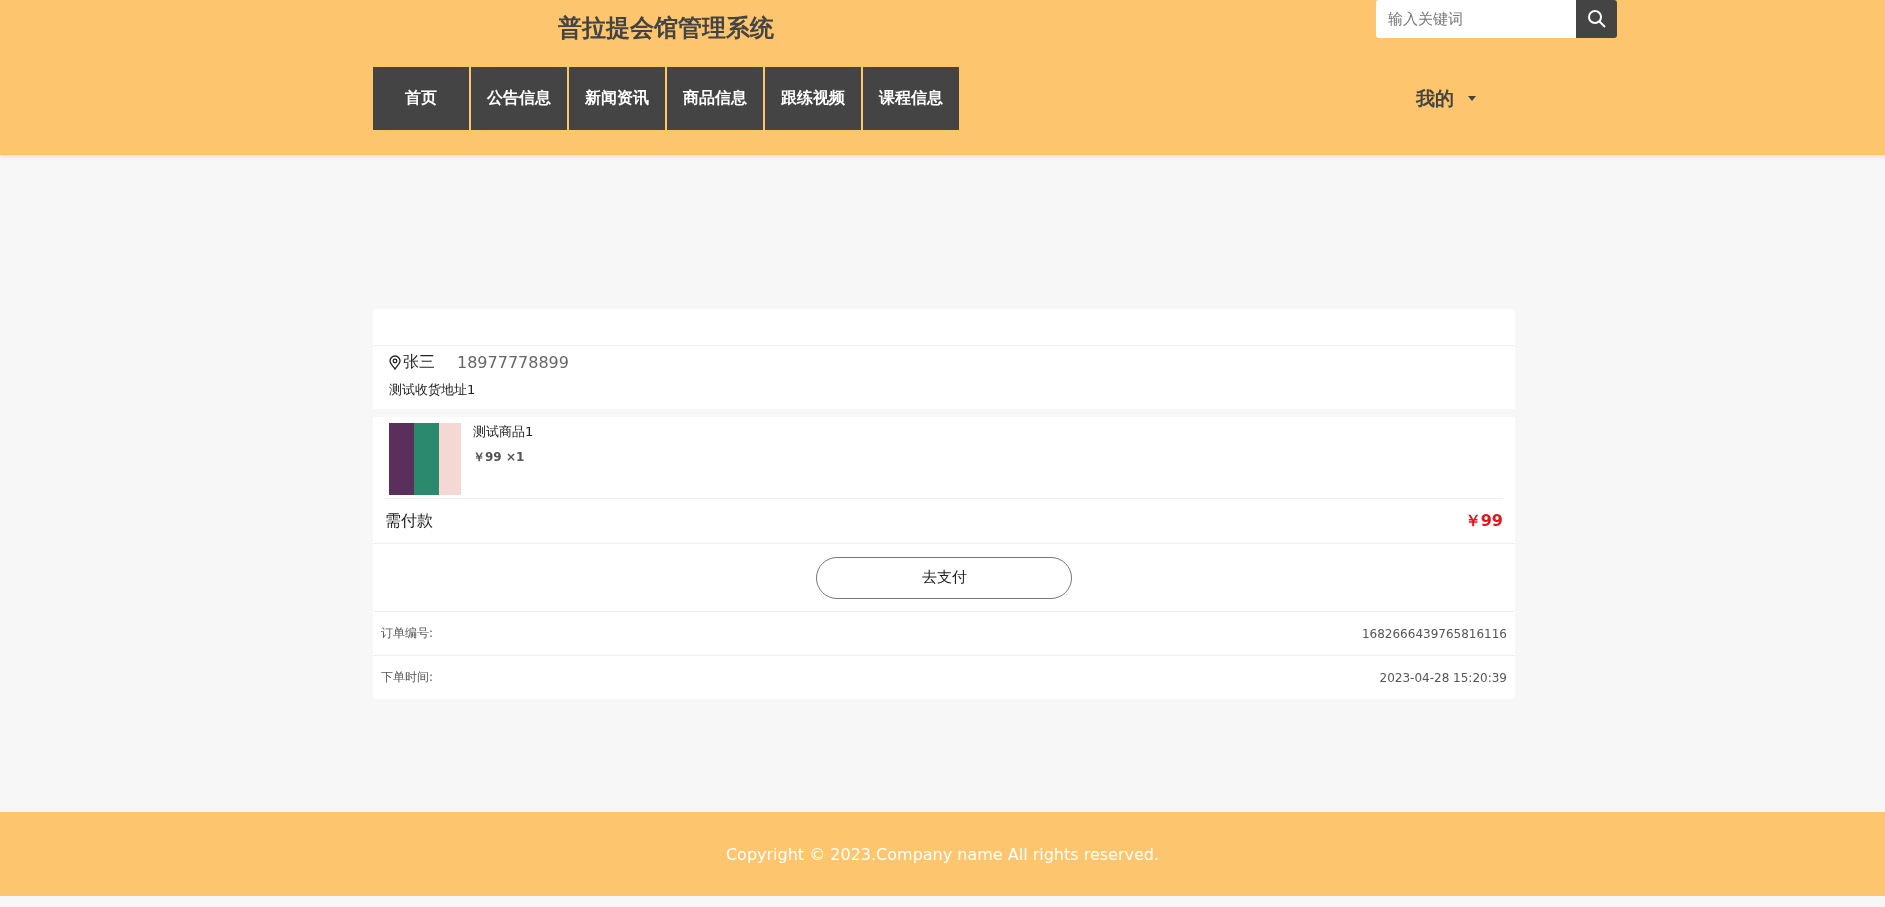 Image resolution: width=1885 pixels, height=907 pixels. I want to click on search-field: 输入关键词, so click(1476, 19).